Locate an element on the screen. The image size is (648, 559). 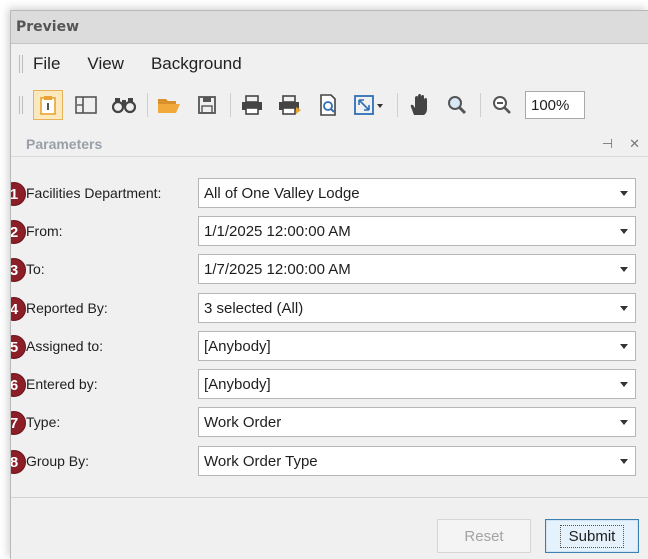
close-icon: ✕ is located at coordinates (634, 144).